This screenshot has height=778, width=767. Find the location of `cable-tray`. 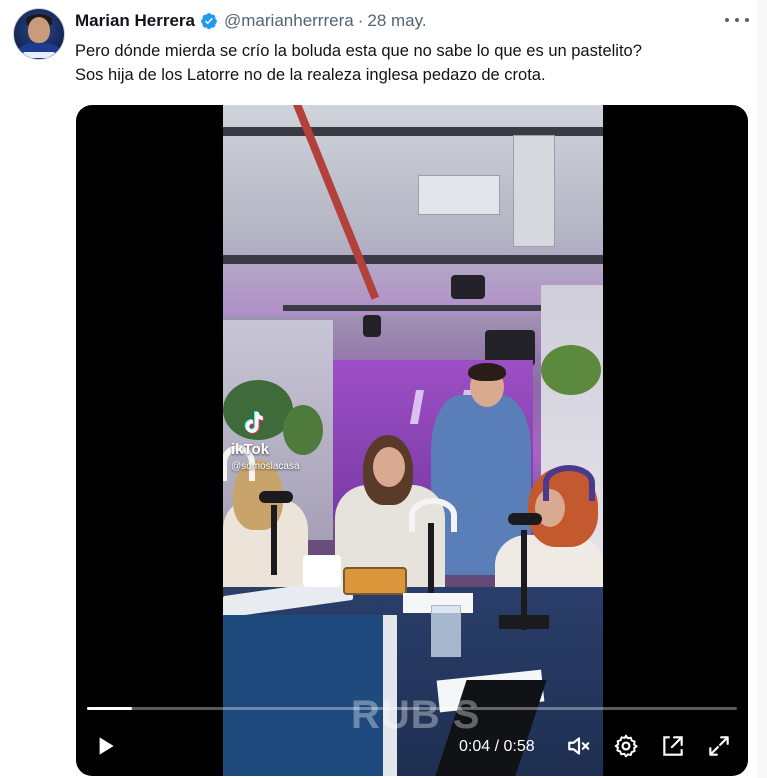

cable-tray is located at coordinates (534, 191).